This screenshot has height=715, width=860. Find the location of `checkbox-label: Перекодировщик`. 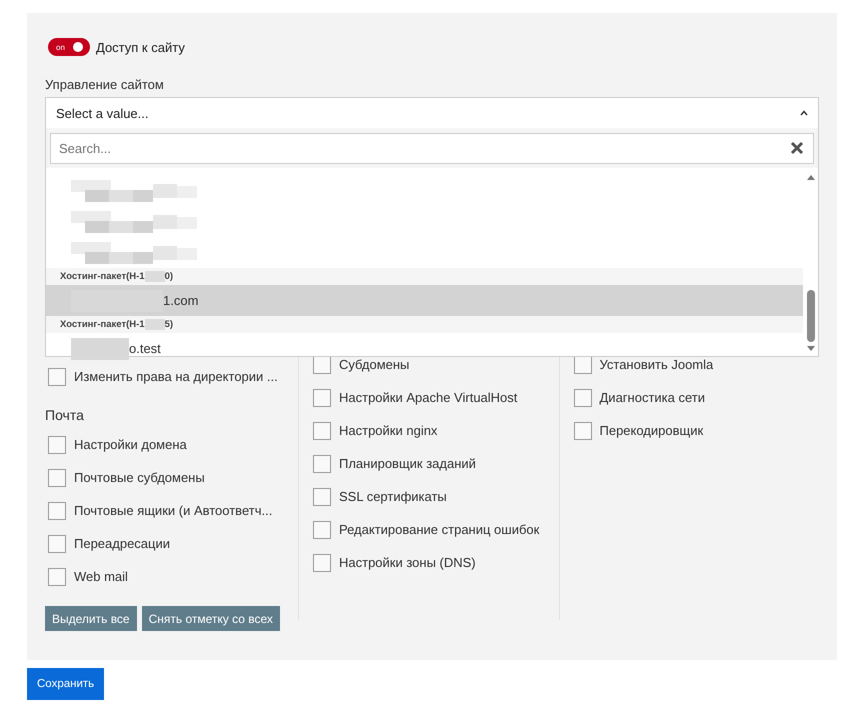

checkbox-label: Перекодировщик is located at coordinates (652, 430).